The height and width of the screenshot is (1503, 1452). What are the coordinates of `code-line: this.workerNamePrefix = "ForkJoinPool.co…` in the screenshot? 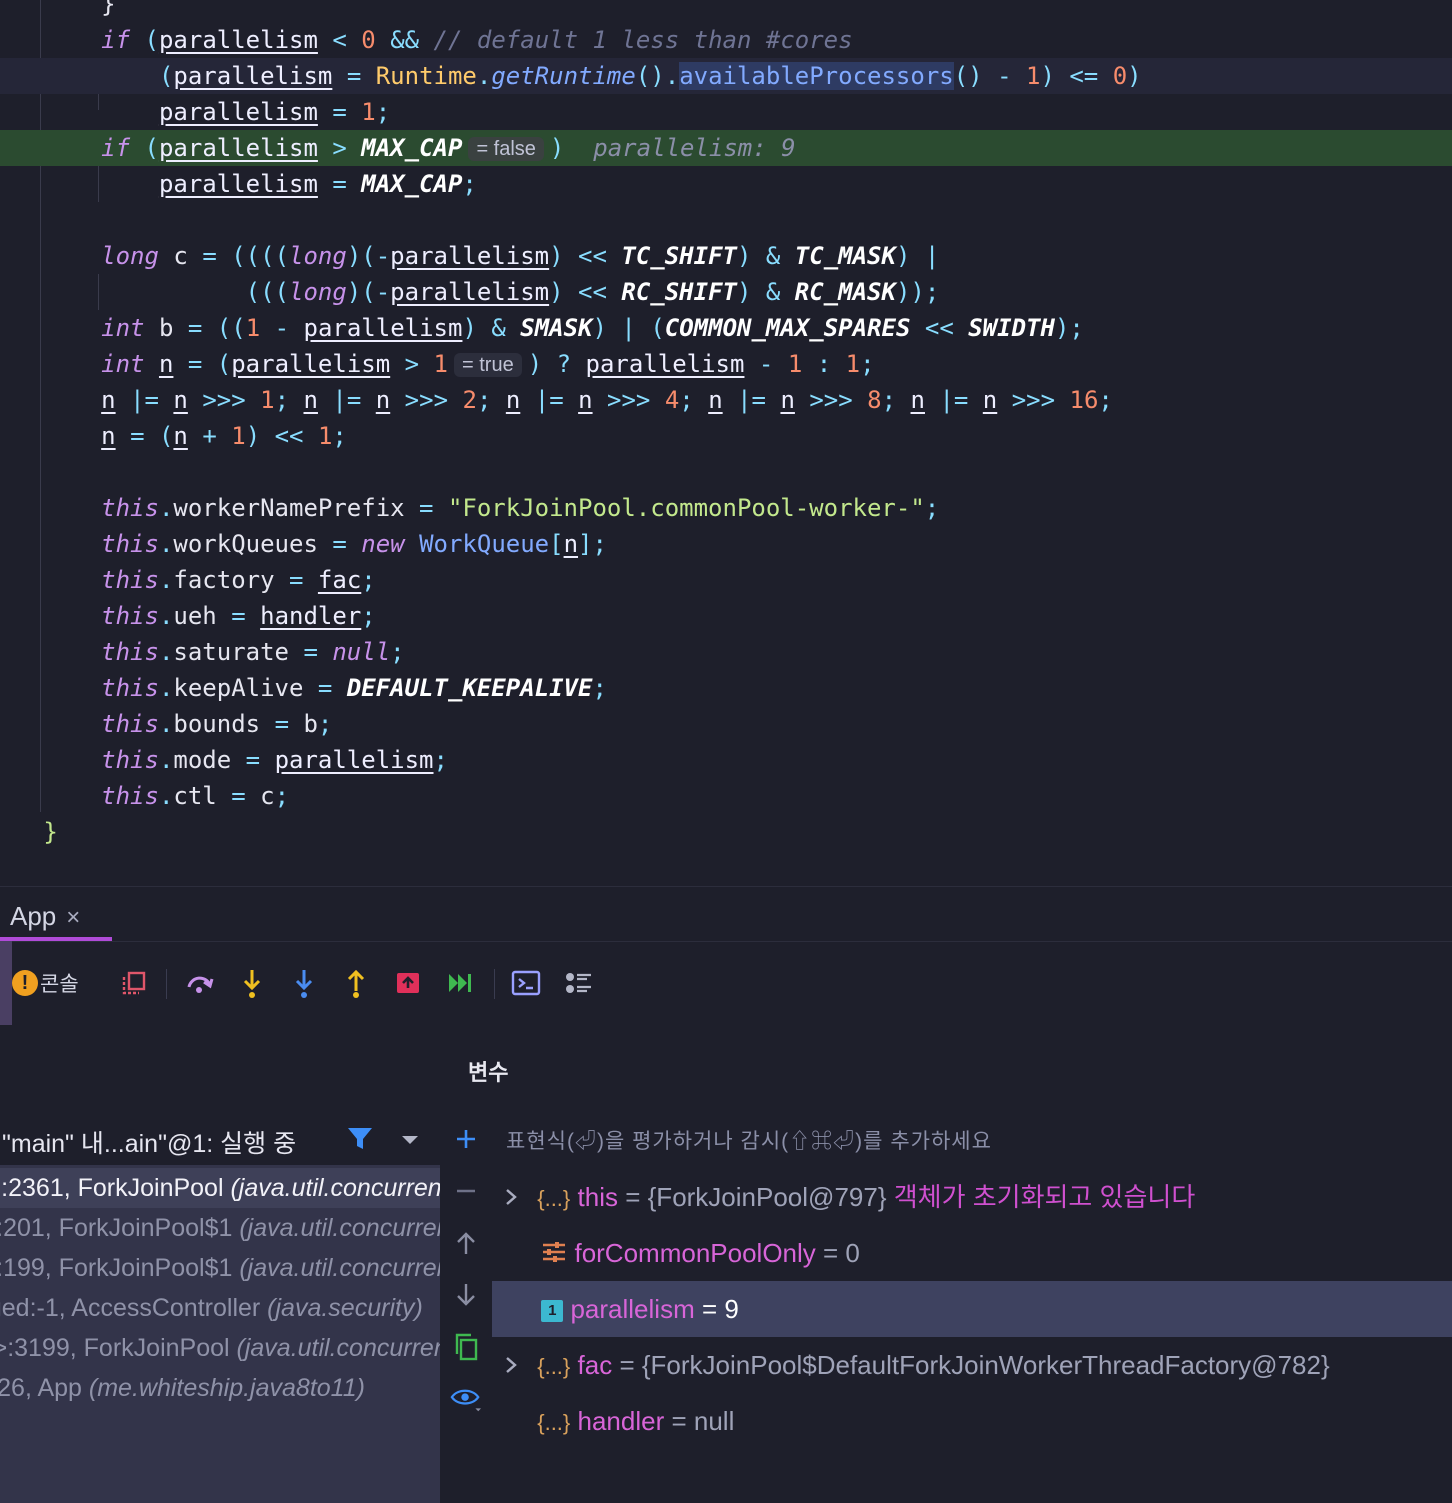 It's located at (520, 508).